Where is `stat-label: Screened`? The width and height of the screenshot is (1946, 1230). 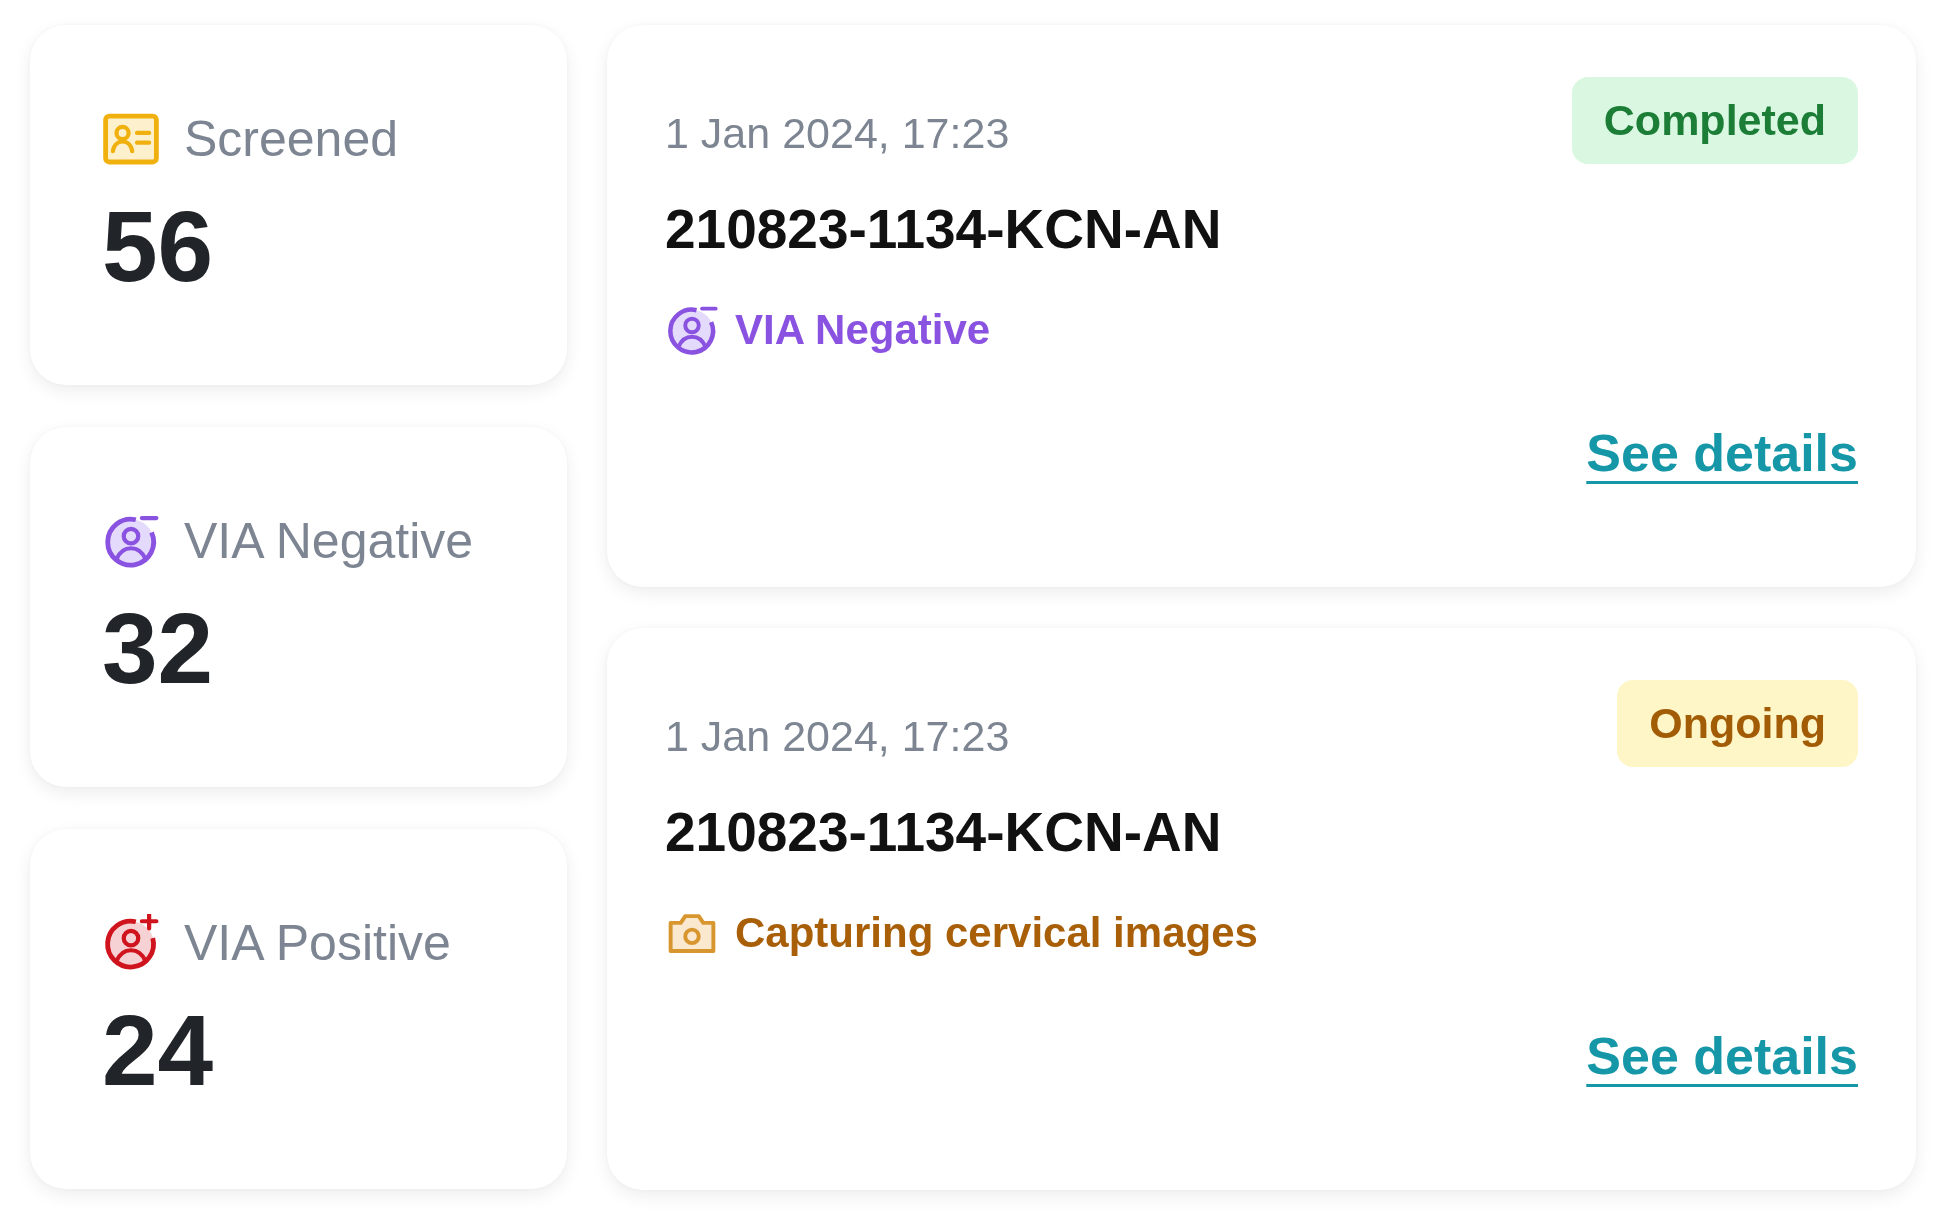
stat-label: Screened is located at coordinates (291, 139).